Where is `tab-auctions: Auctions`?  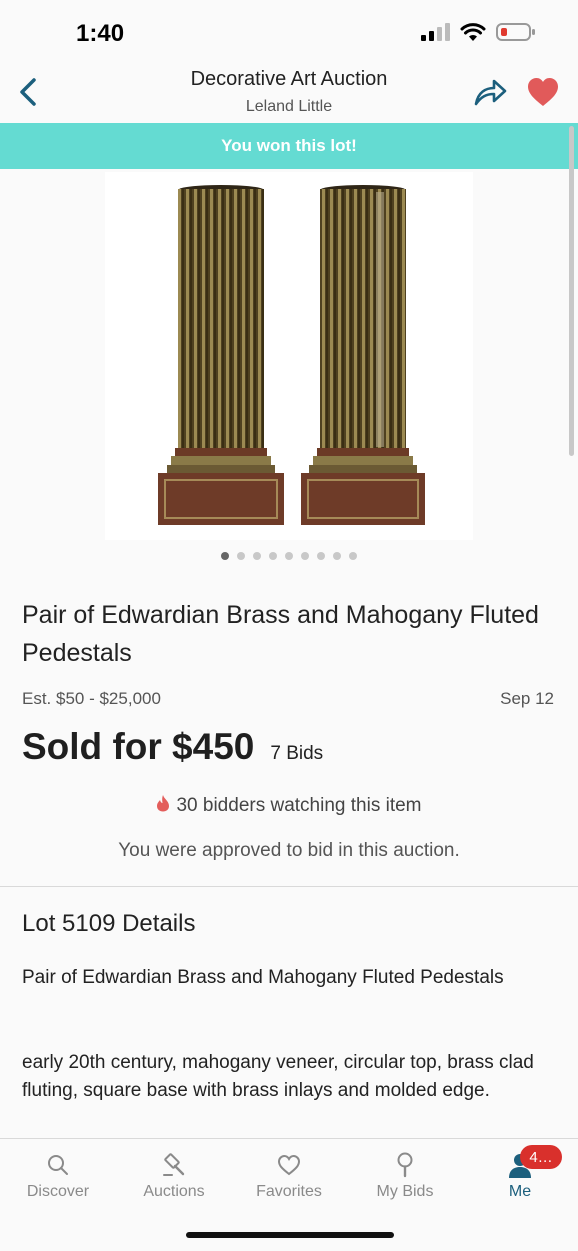
tab-auctions: Auctions is located at coordinates (174, 1176).